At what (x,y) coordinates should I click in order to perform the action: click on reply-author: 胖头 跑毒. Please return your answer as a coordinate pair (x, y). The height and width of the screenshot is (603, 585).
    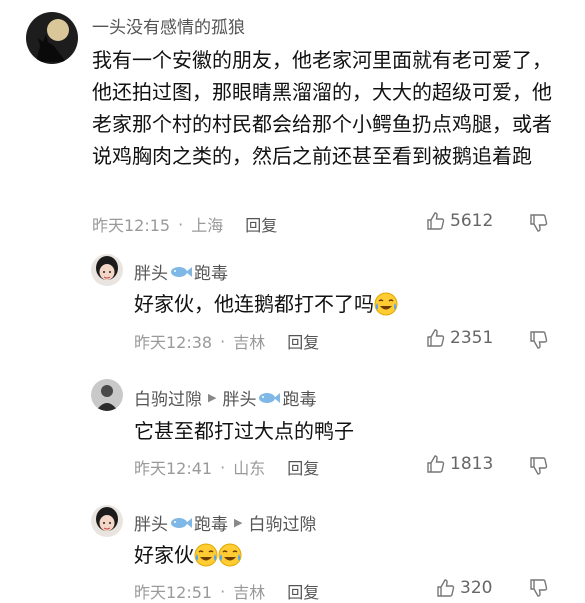
    Looking at the image, I should click on (181, 271).